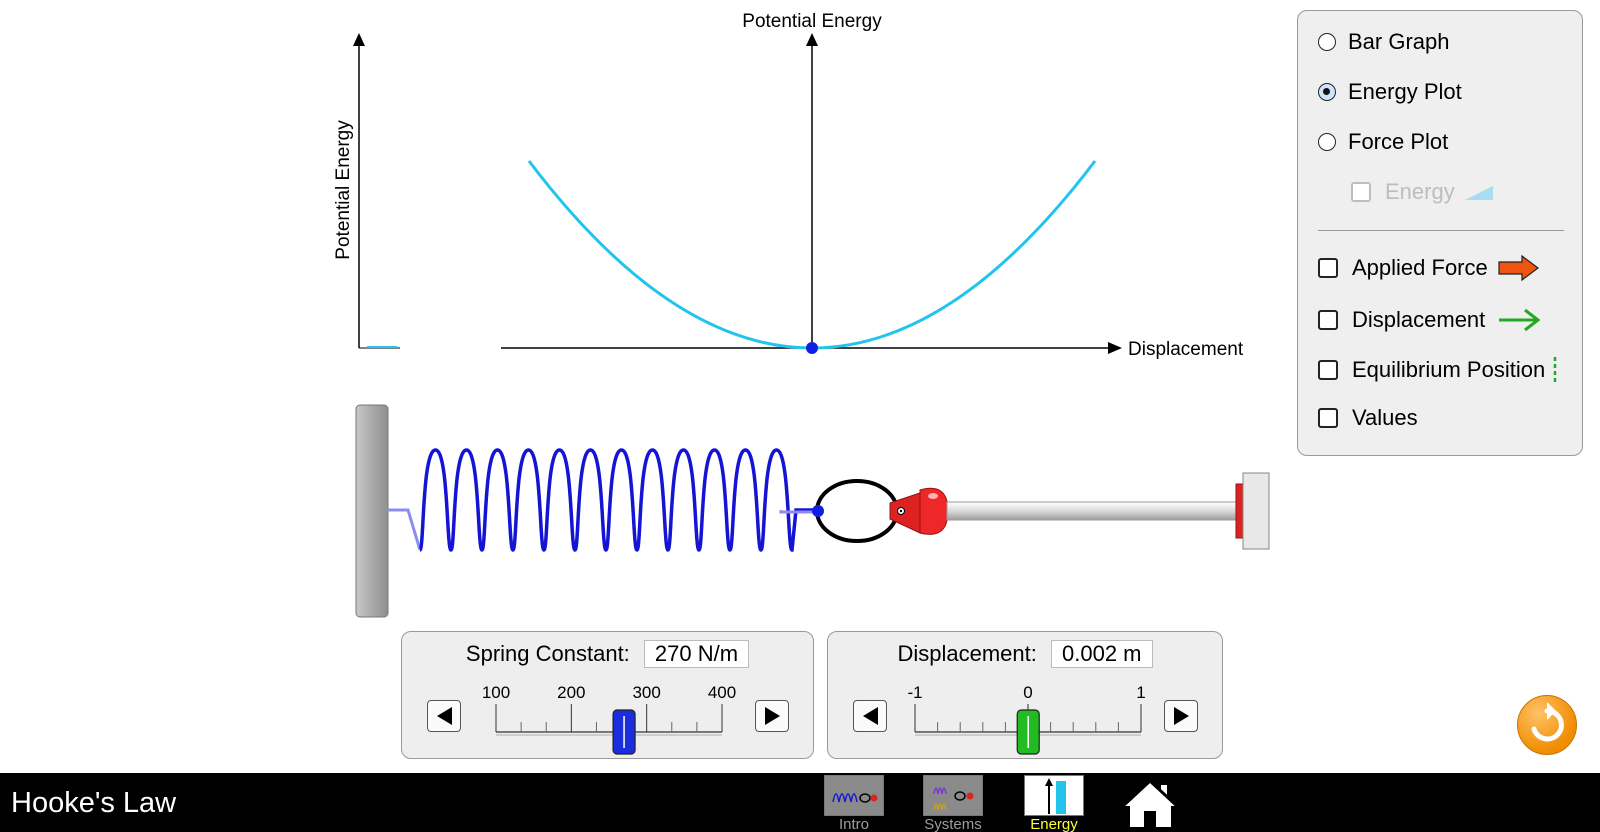 The image size is (1600, 832). Describe the element at coordinates (1385, 417) in the screenshot. I see `checkbox-values-label: Values` at that location.